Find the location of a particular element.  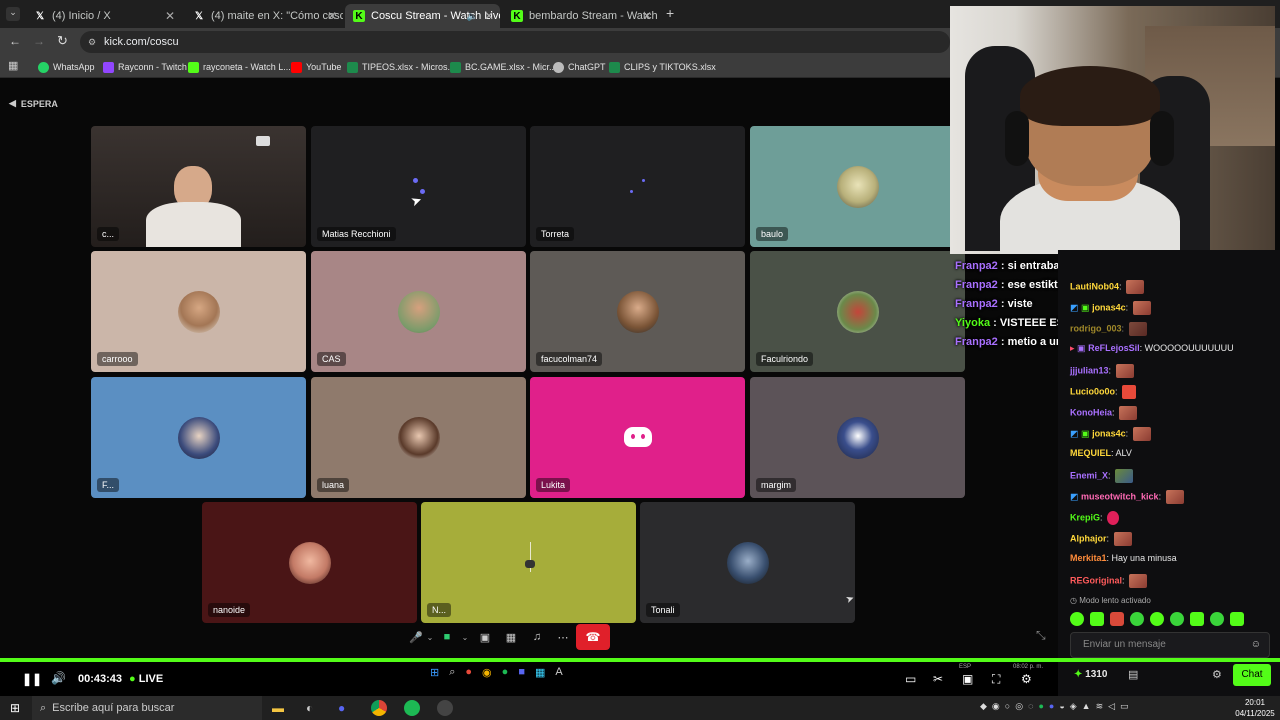

tray-icon: ◆ is located at coordinates (983, 708).